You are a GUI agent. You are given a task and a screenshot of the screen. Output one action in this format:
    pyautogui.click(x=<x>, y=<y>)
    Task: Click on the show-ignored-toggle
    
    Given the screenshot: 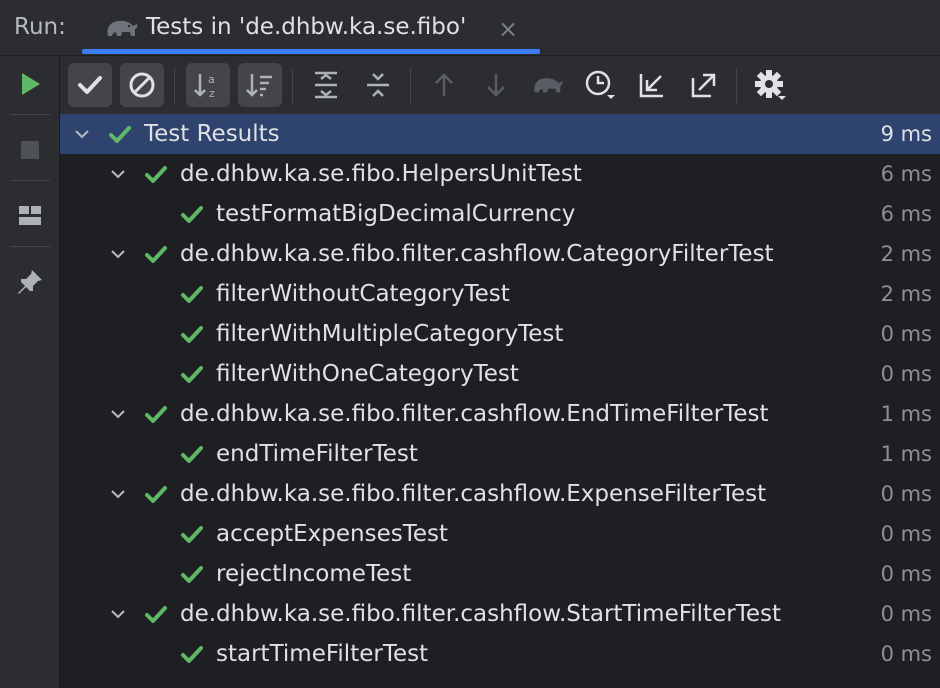 What is the action you would take?
    pyautogui.click(x=142, y=85)
    